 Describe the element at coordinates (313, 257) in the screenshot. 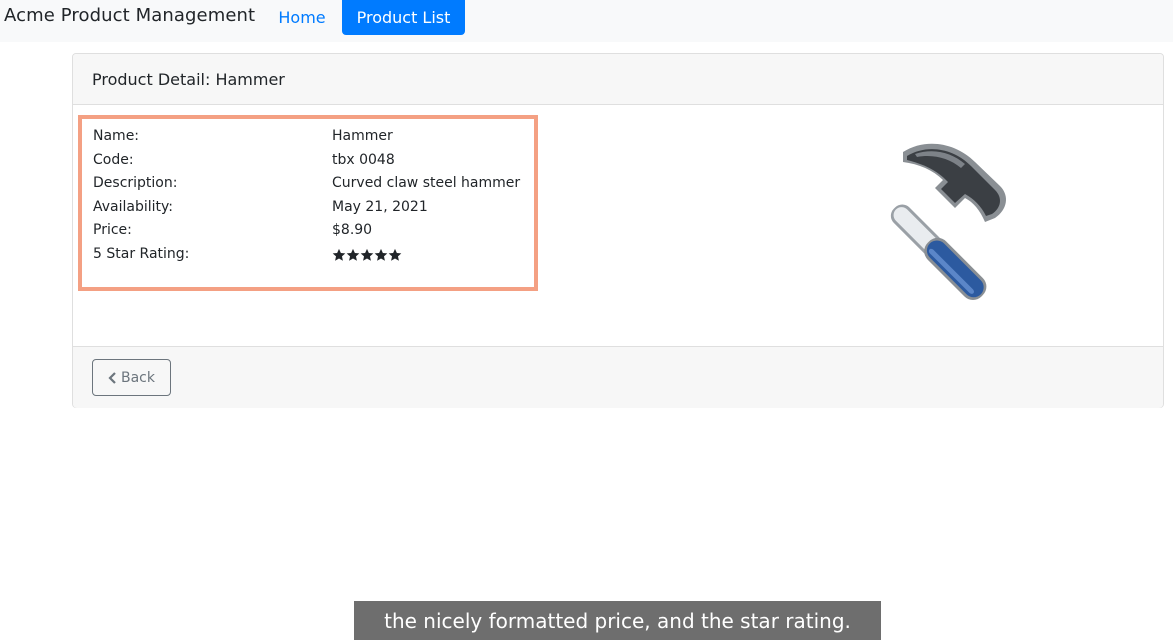

I see `detail-row-rating: 5 Star Rating:` at that location.